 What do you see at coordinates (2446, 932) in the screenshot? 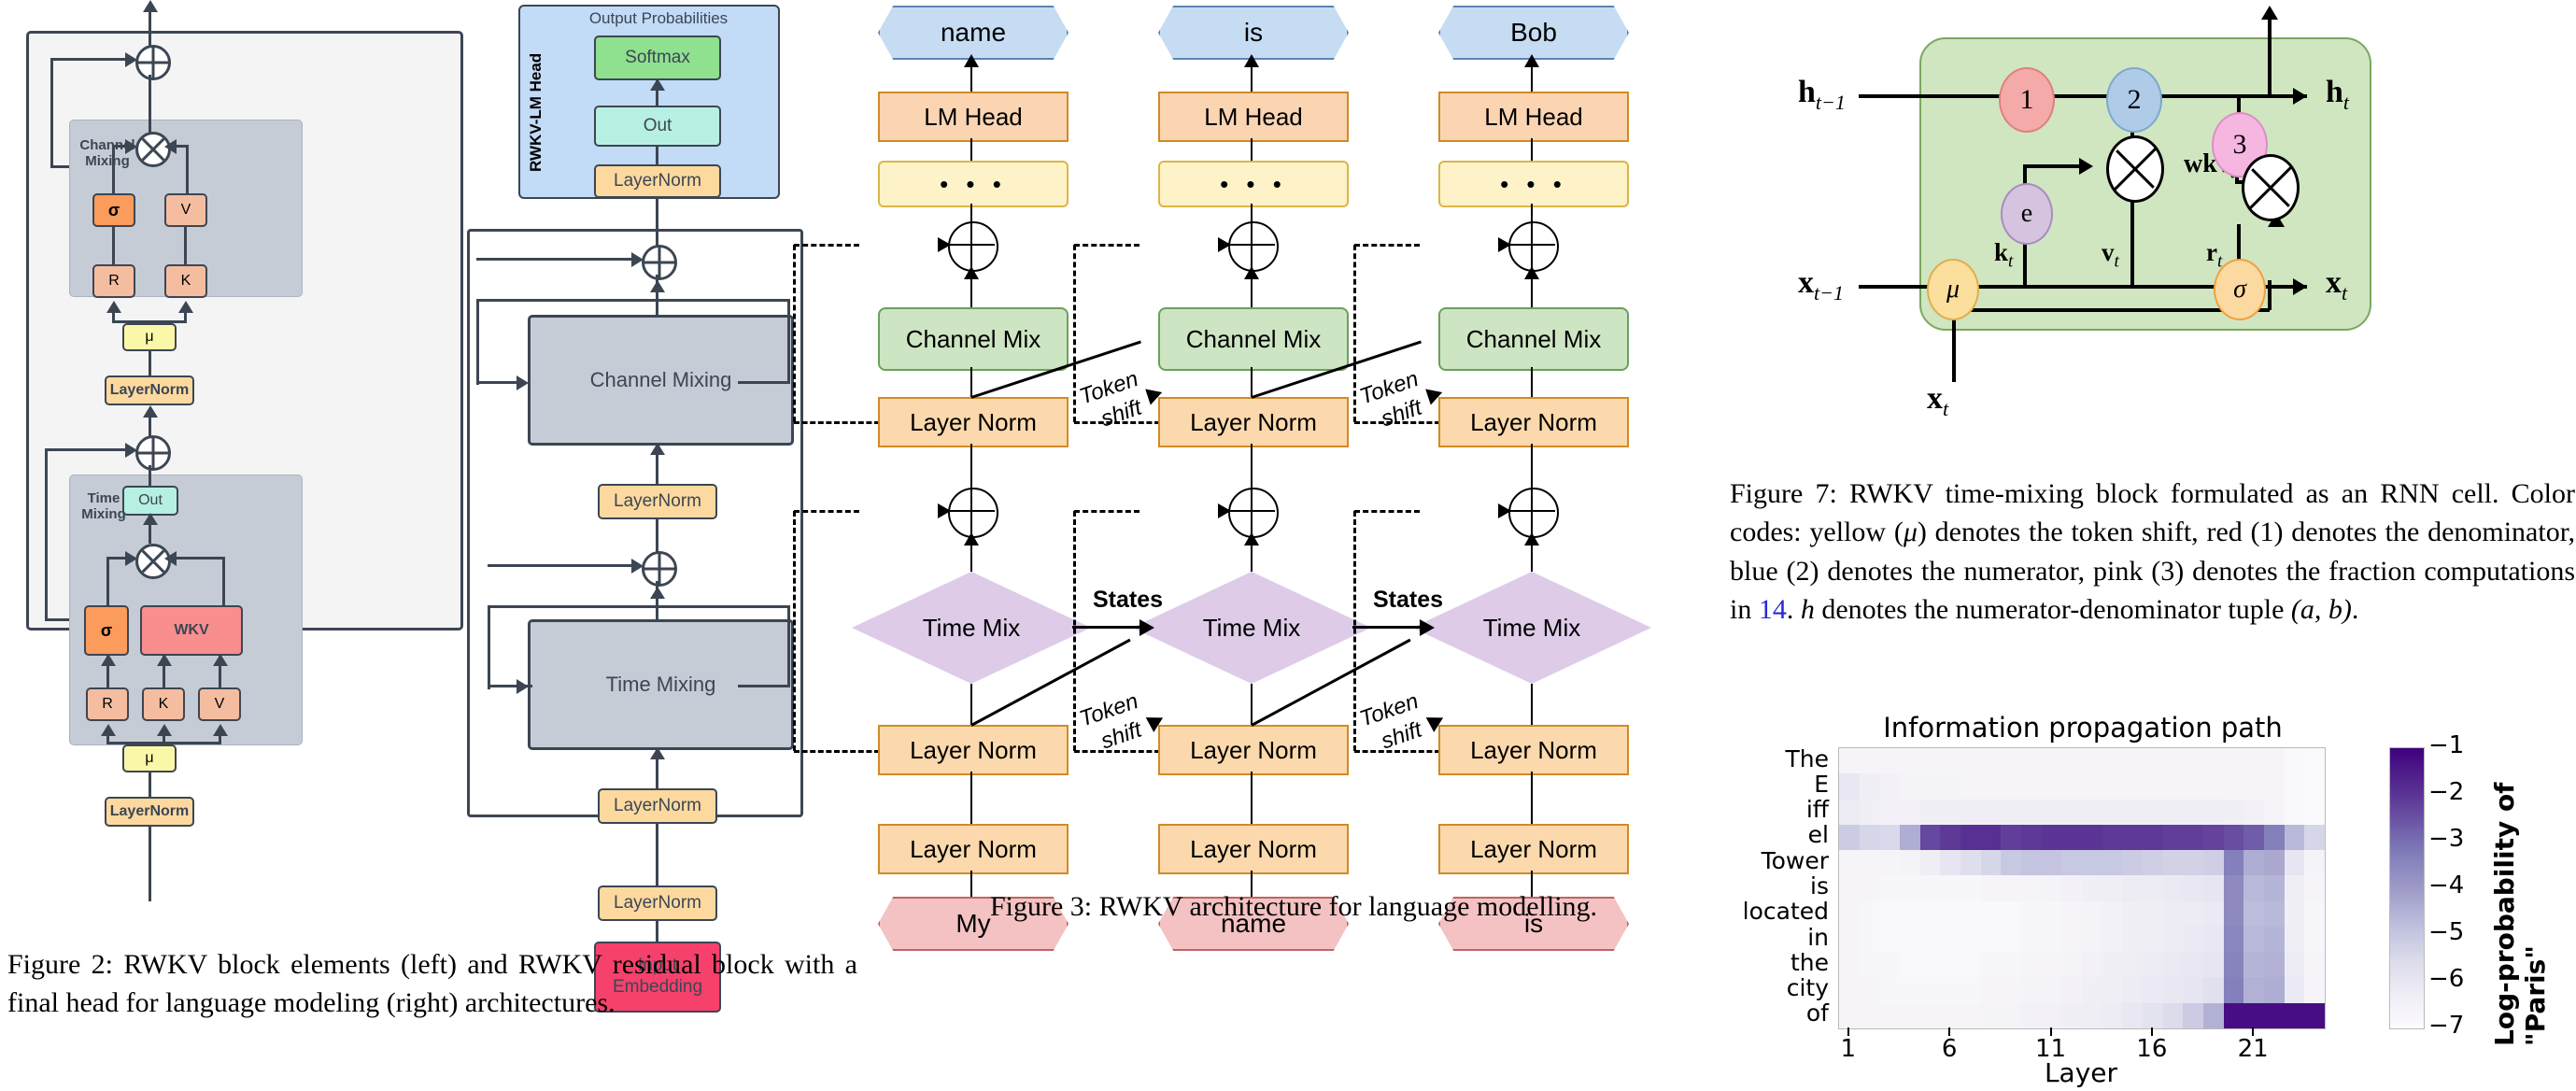
I see `heatmap-colorbar-tick: −5` at bounding box center [2446, 932].